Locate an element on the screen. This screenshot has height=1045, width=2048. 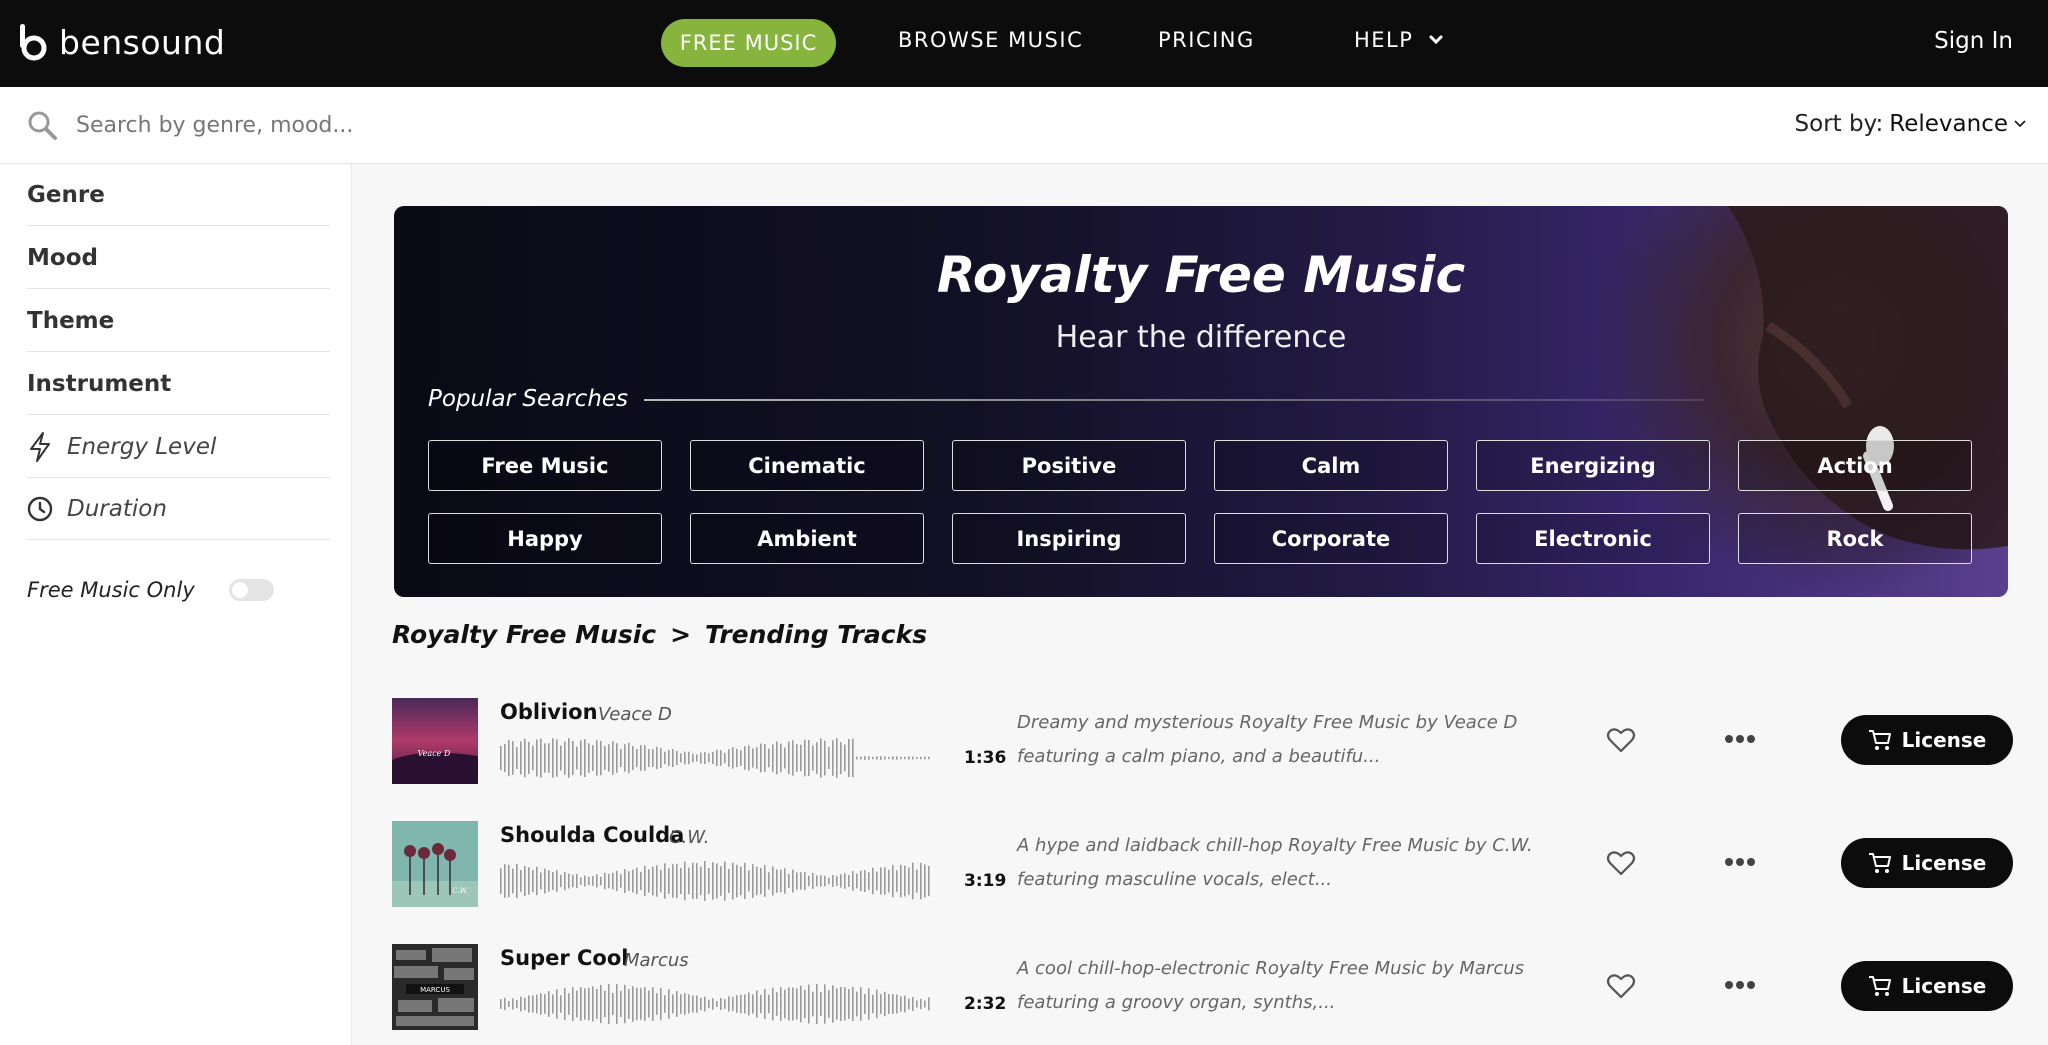
filter-genre: Genre is located at coordinates (178, 195).